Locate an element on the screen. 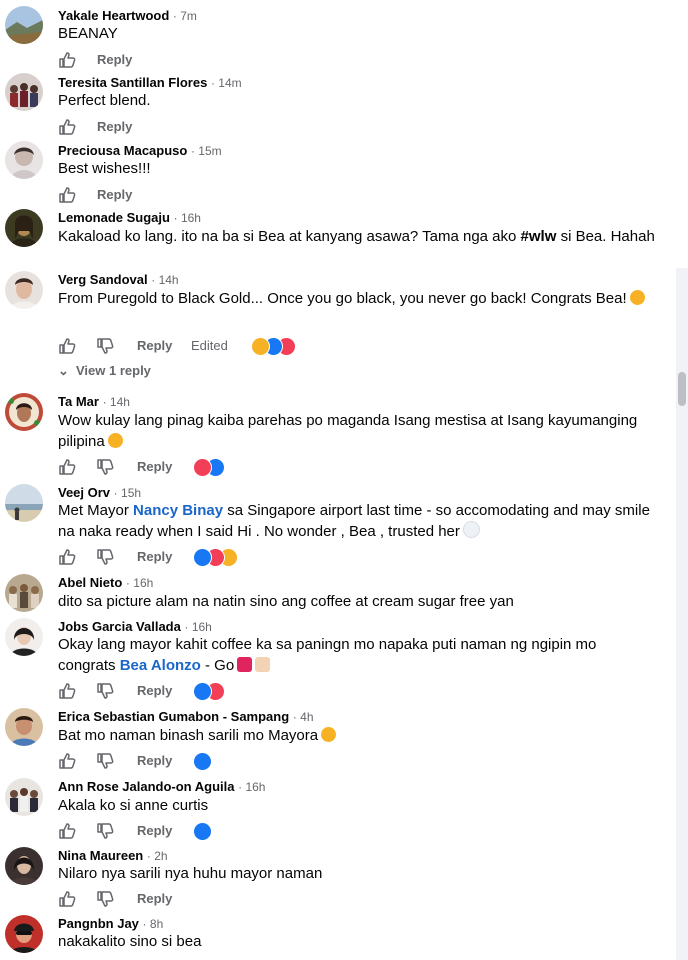 This screenshot has width=688, height=960. folded-hands-emoji-icon is located at coordinates (263, 664).